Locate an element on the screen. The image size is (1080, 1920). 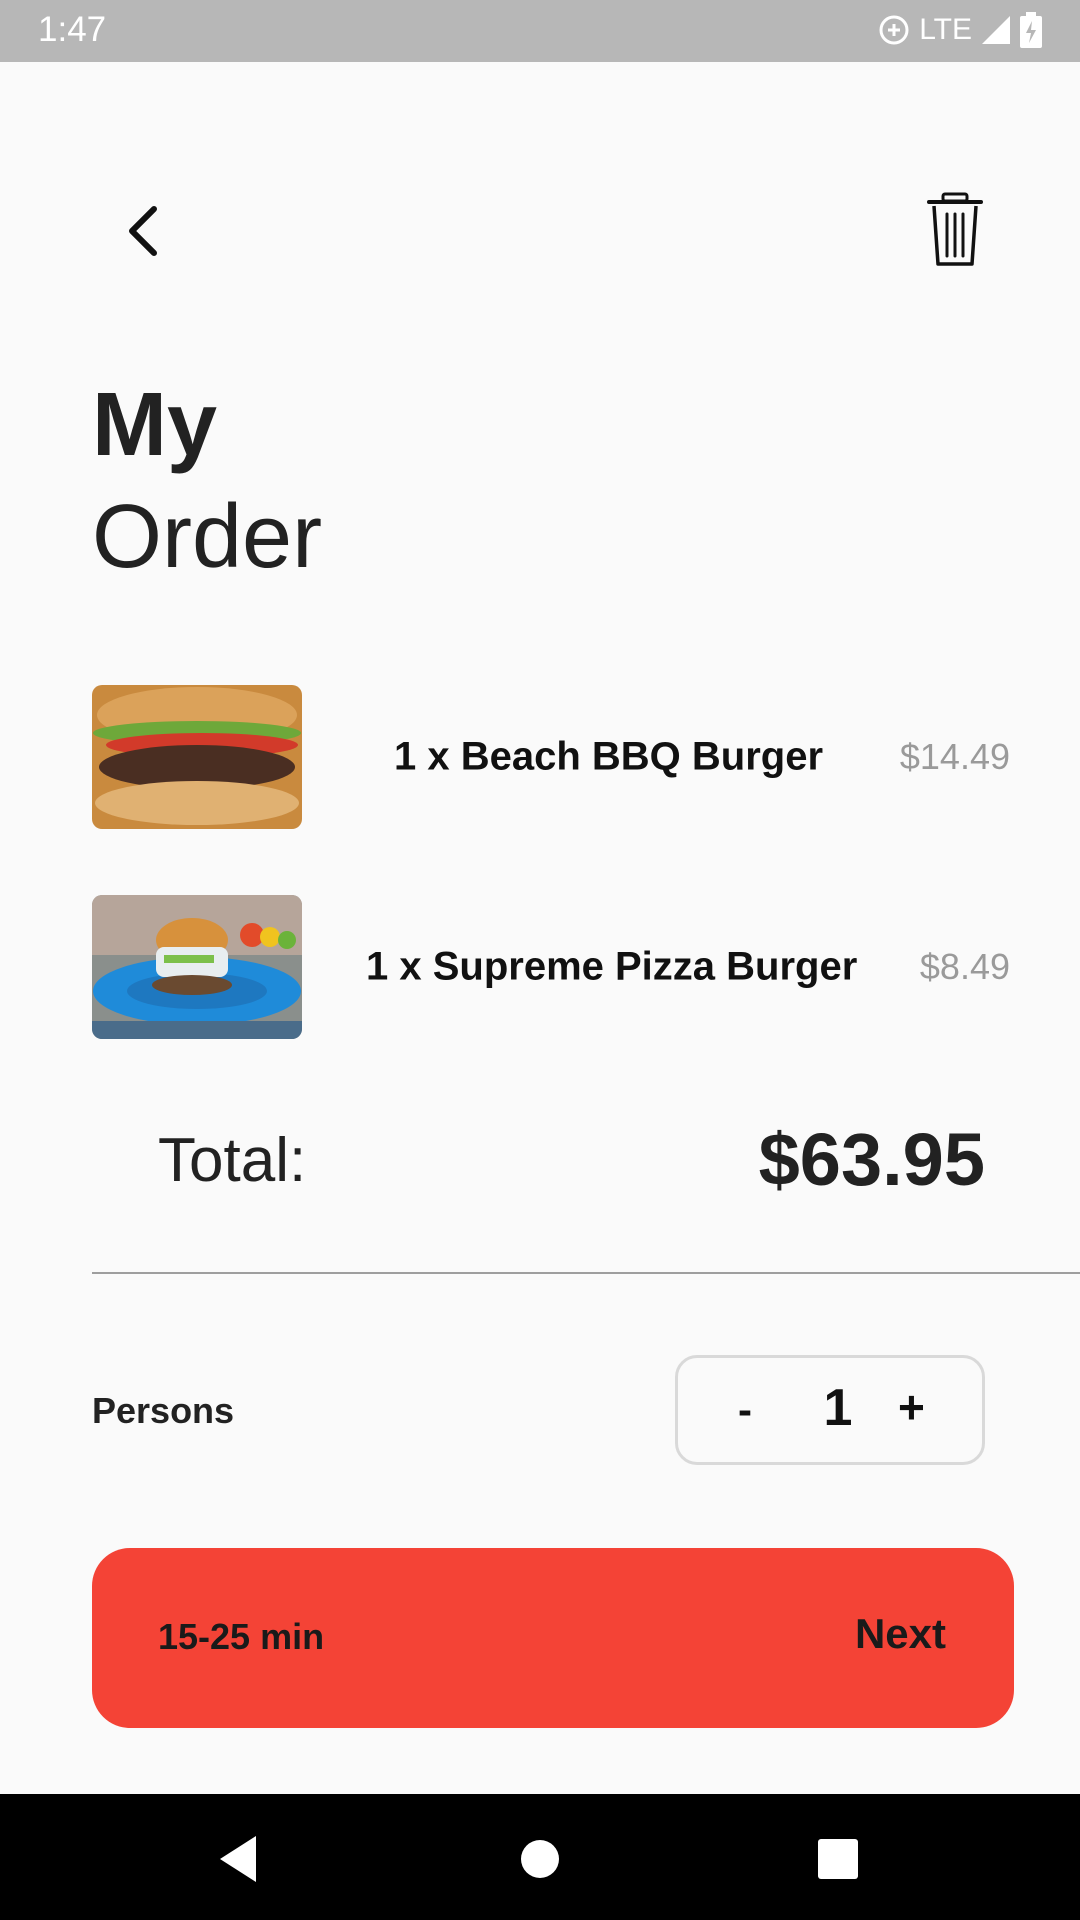
burger-on-blue-plate-photo is located at coordinates (197, 967).